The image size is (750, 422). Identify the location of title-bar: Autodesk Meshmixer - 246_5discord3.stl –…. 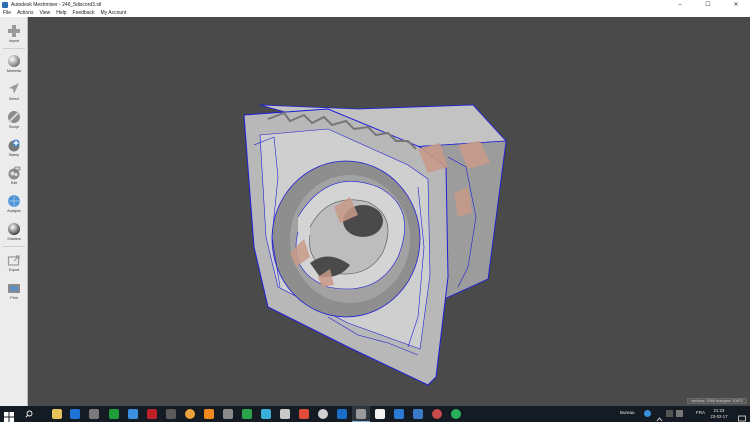
(375, 4).